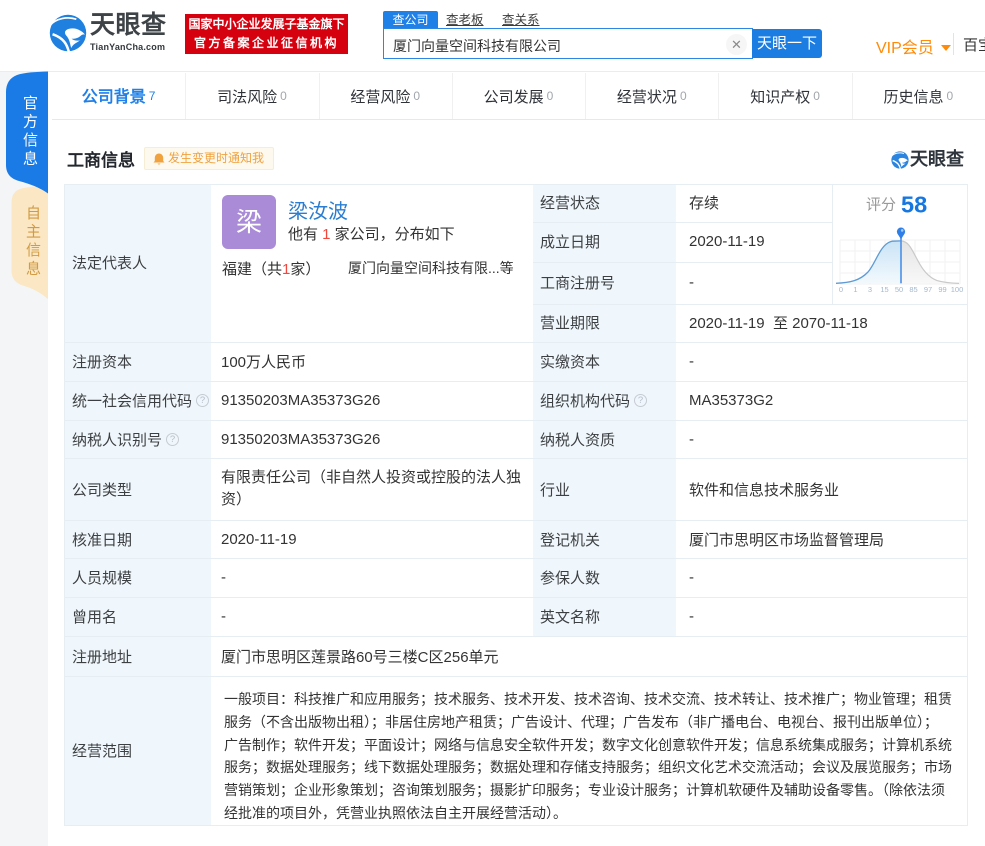  I want to click on svg-text: 99, so click(942, 289).